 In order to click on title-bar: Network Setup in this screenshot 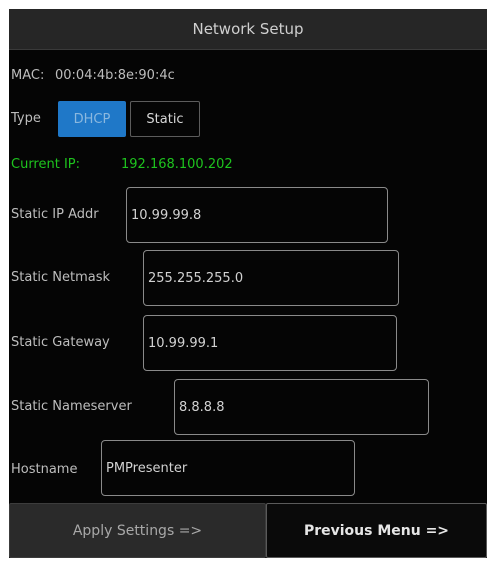, I will do `click(248, 29)`.